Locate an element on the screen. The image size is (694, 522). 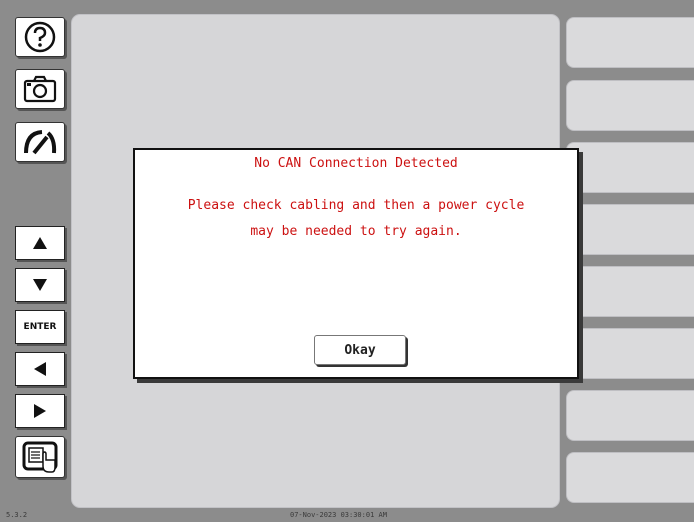
right-arrow-button is located at coordinates (40, 411).